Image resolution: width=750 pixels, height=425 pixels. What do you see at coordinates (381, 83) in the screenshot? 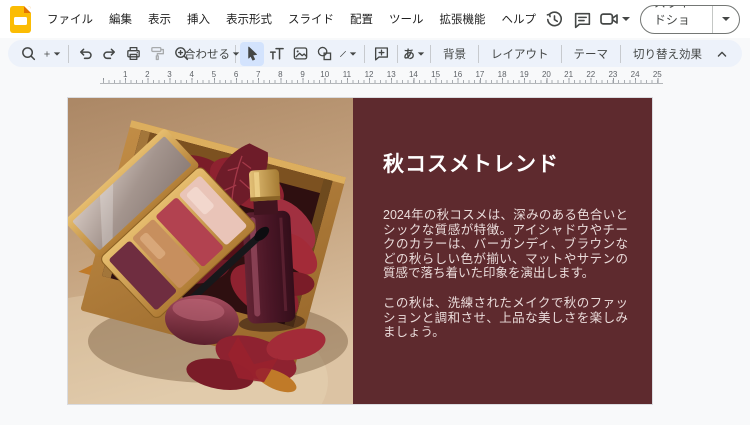
I see `ruler-baseline` at bounding box center [381, 83].